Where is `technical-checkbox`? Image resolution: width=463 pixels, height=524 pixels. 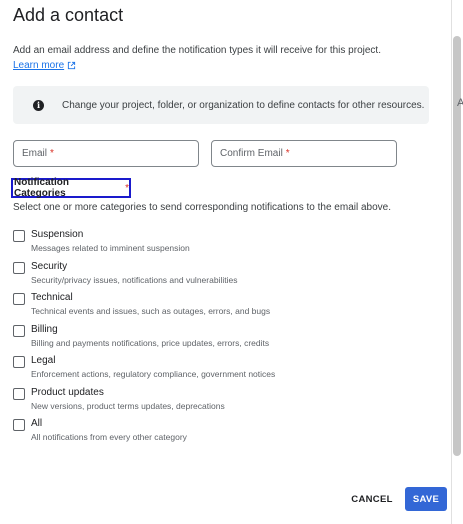 technical-checkbox is located at coordinates (19, 299).